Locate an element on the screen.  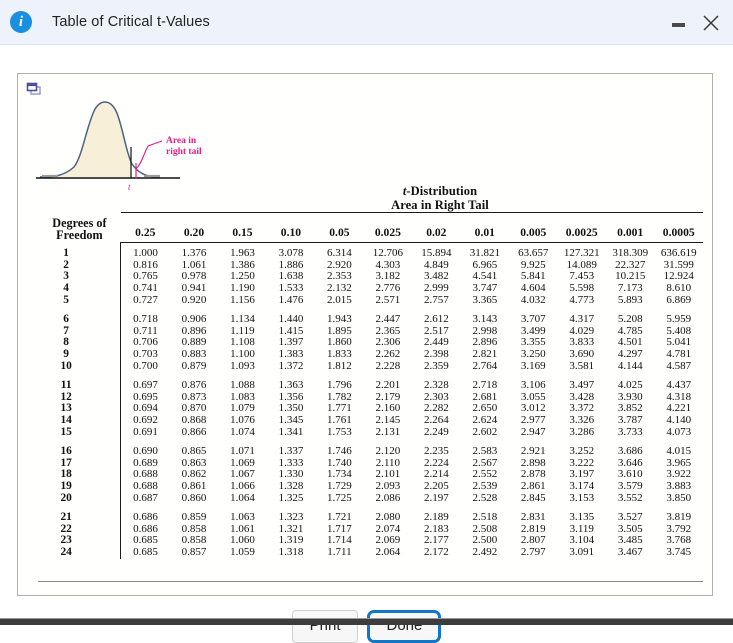
cell-value: 1.963 is located at coordinates (242, 252).